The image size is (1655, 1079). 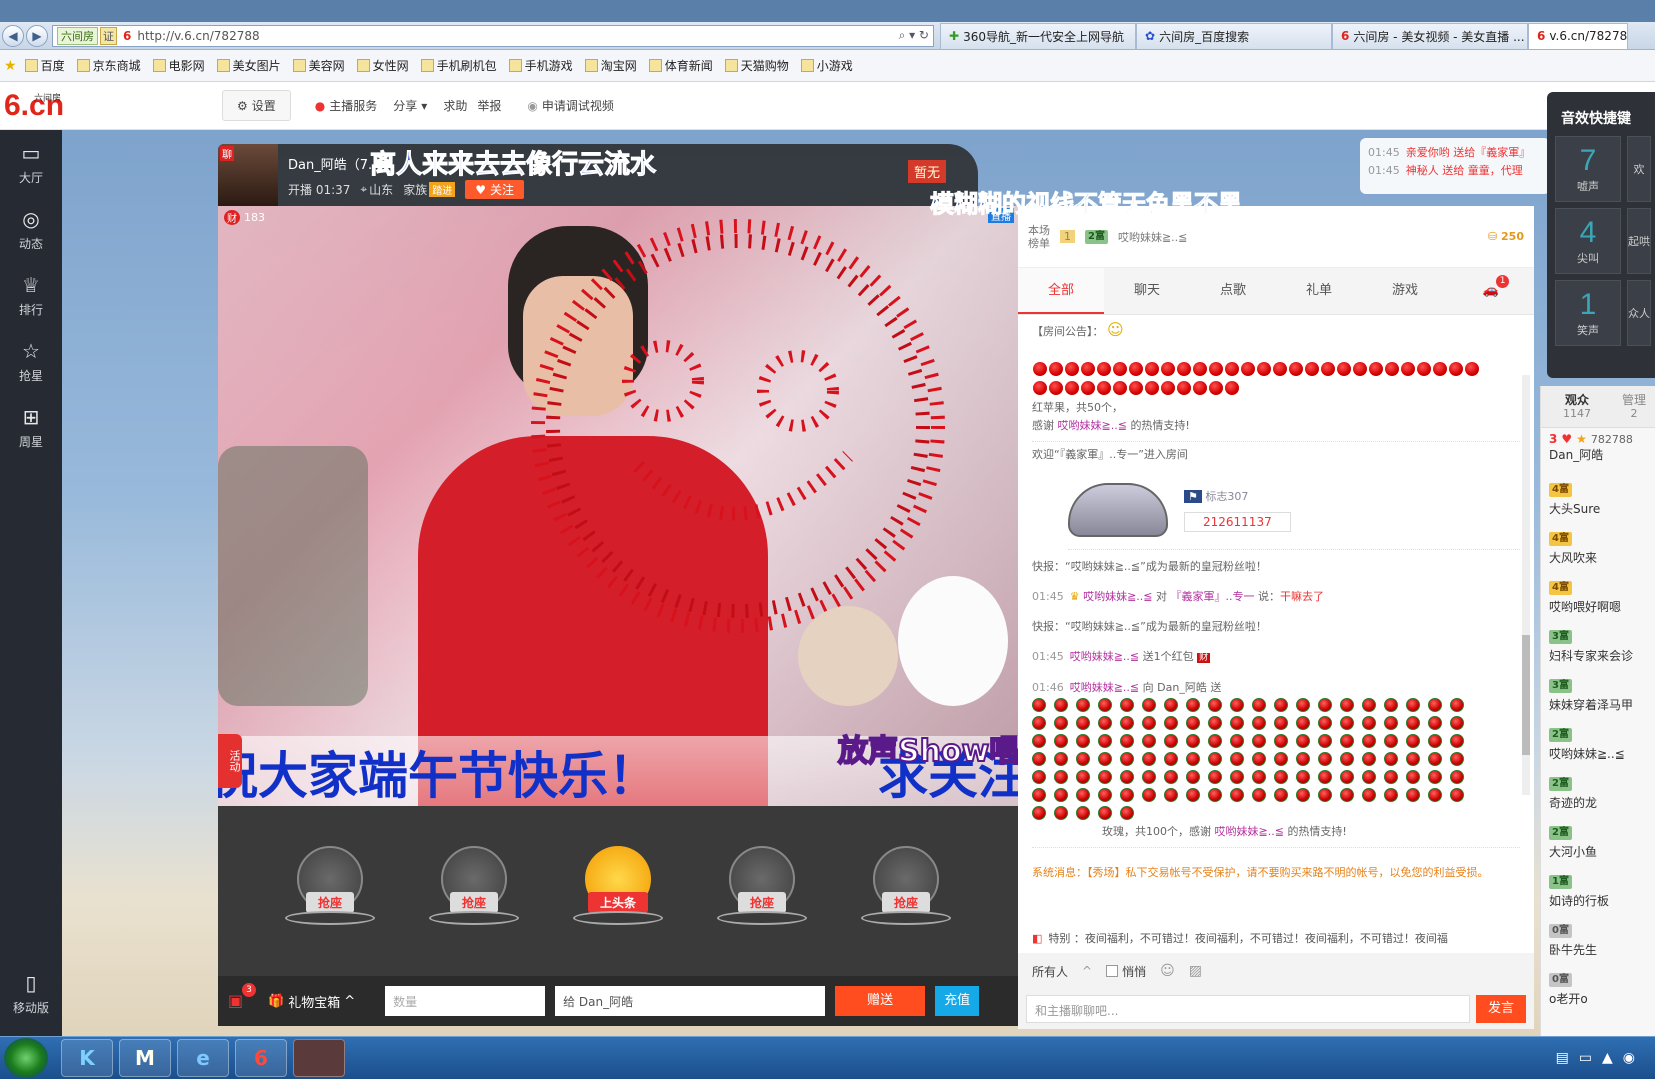 I want to click on audience-item: 3富 妇科专家来会诊, so click(x=1598, y=648).